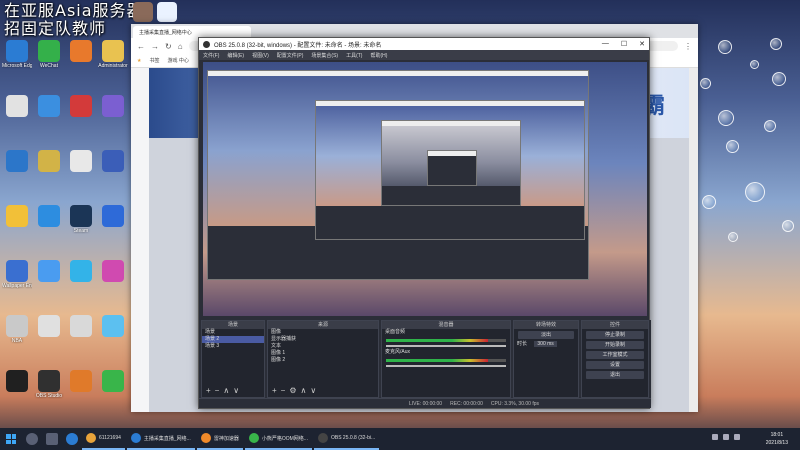  Describe the element at coordinates (260, 55) in the screenshot. I see `obs-menu-item: 视图(V)` at that location.